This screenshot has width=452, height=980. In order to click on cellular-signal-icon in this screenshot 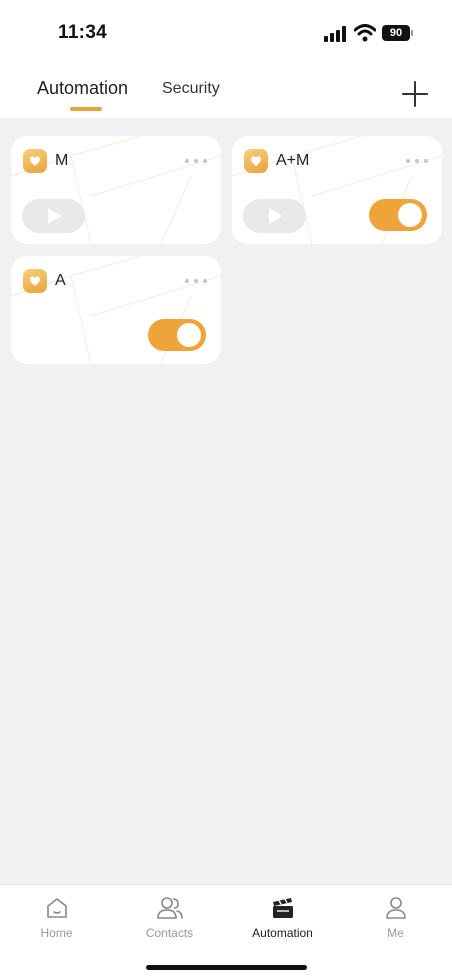, I will do `click(335, 34)`.